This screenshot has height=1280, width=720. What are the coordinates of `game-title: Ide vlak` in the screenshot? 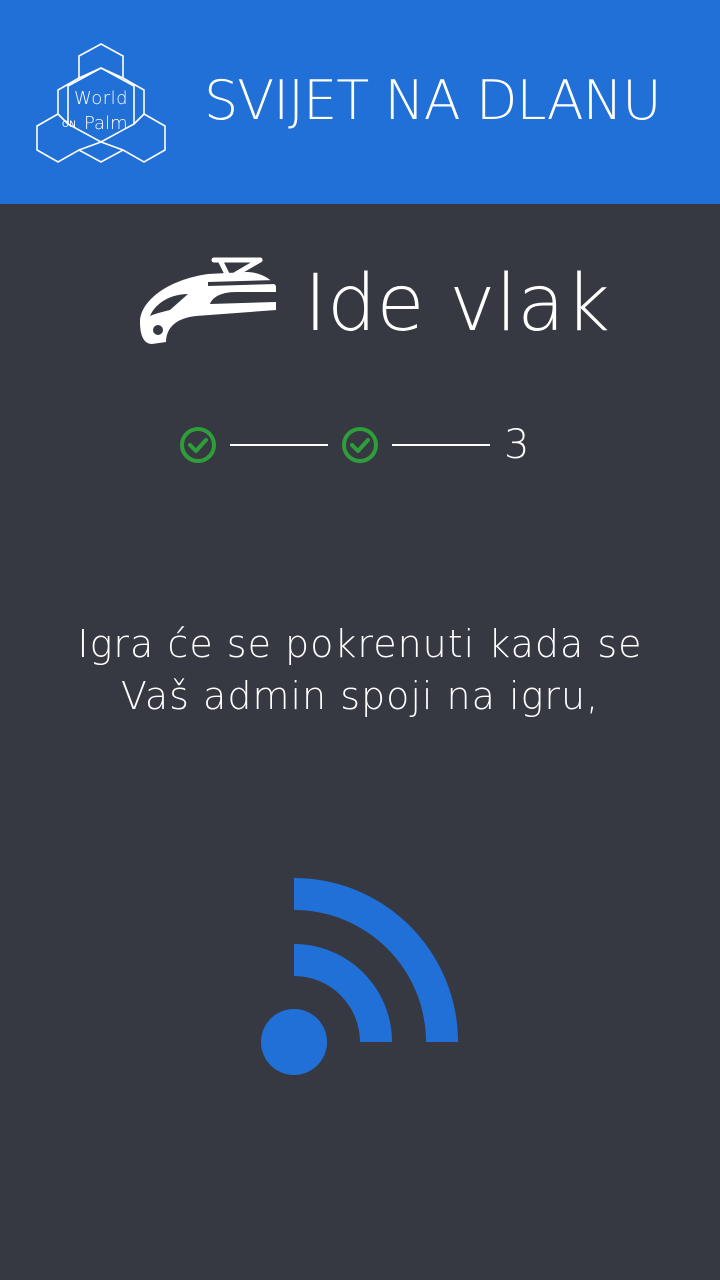 It's located at (457, 304).